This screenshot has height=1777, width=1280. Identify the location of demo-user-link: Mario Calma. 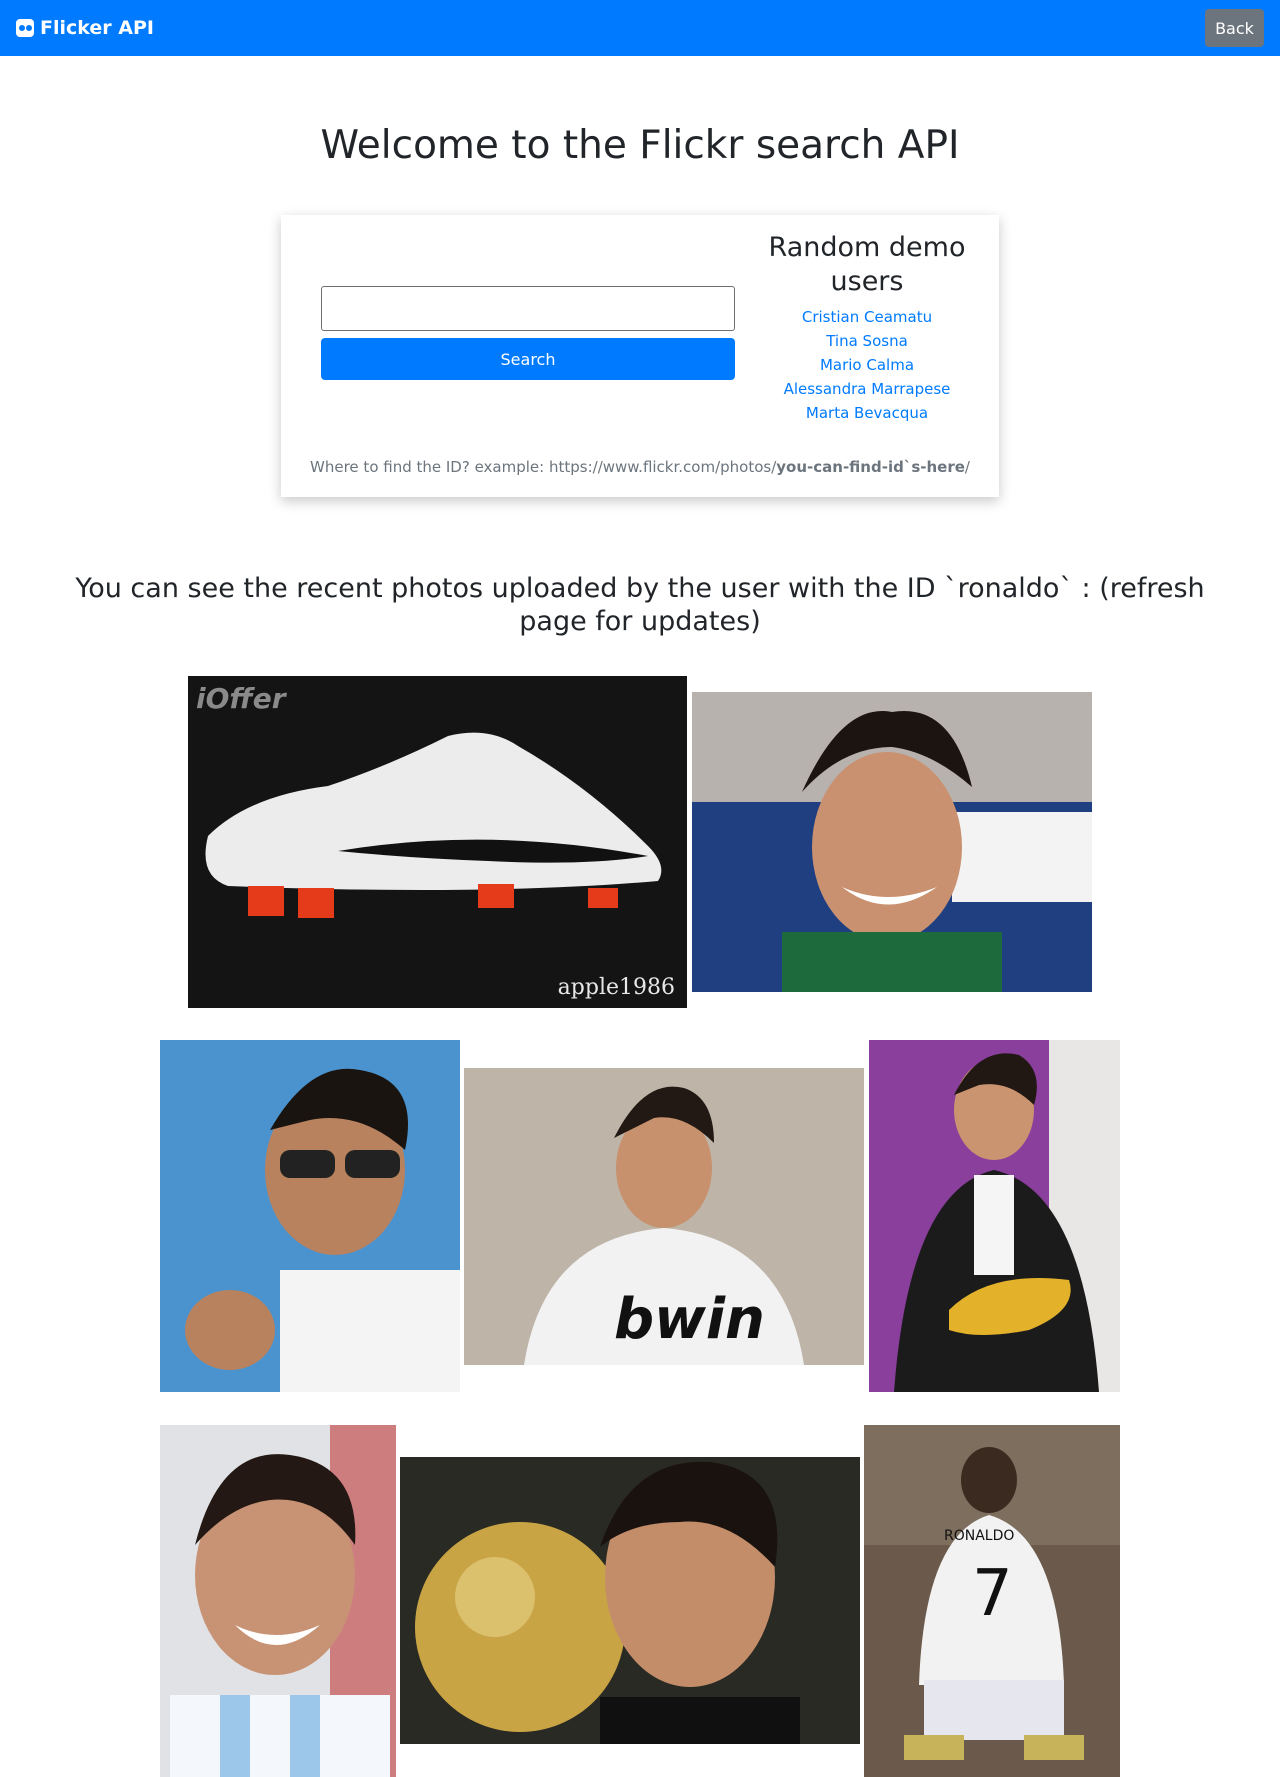
(867, 365).